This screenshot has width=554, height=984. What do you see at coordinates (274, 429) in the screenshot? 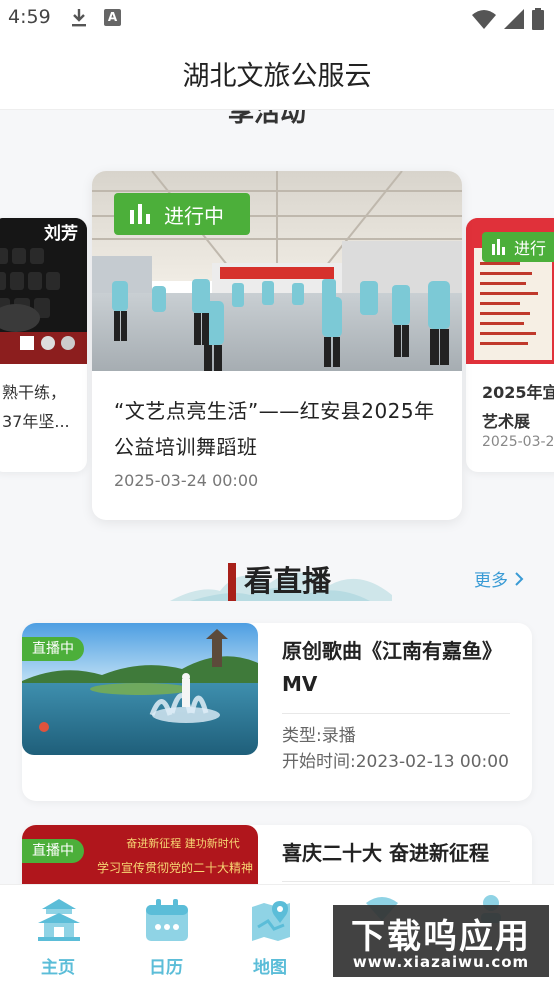
I see `activity-title-main: “文艺点亮生活”——红安县2025年公益培训舞蹈班` at bounding box center [274, 429].